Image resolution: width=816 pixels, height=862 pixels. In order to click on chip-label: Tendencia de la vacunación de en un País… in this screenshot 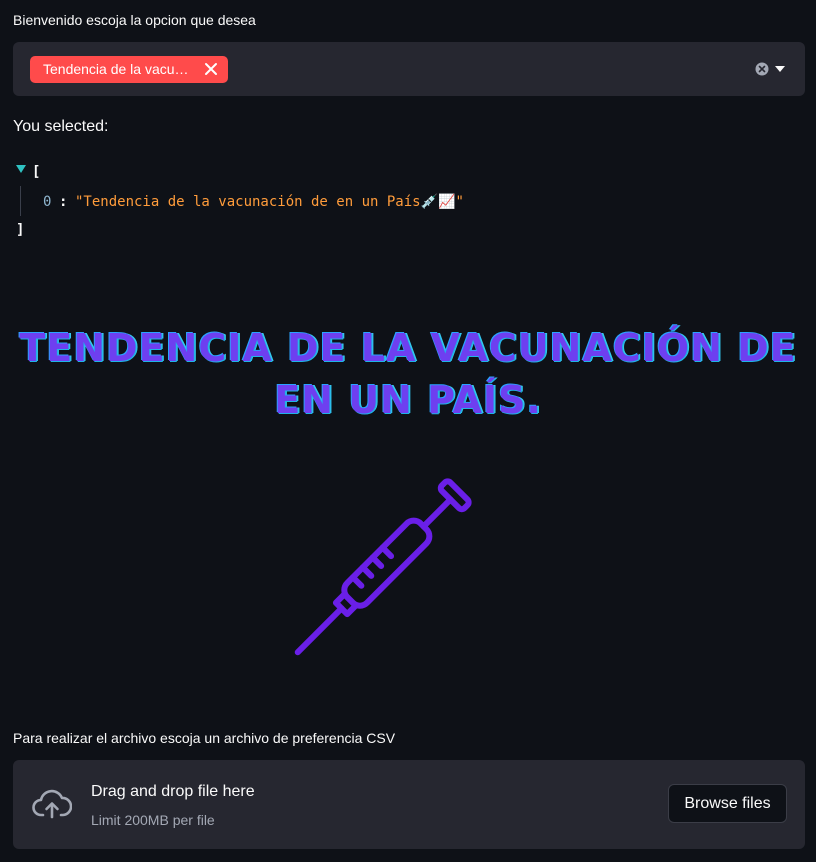, I will do `click(119, 69)`.